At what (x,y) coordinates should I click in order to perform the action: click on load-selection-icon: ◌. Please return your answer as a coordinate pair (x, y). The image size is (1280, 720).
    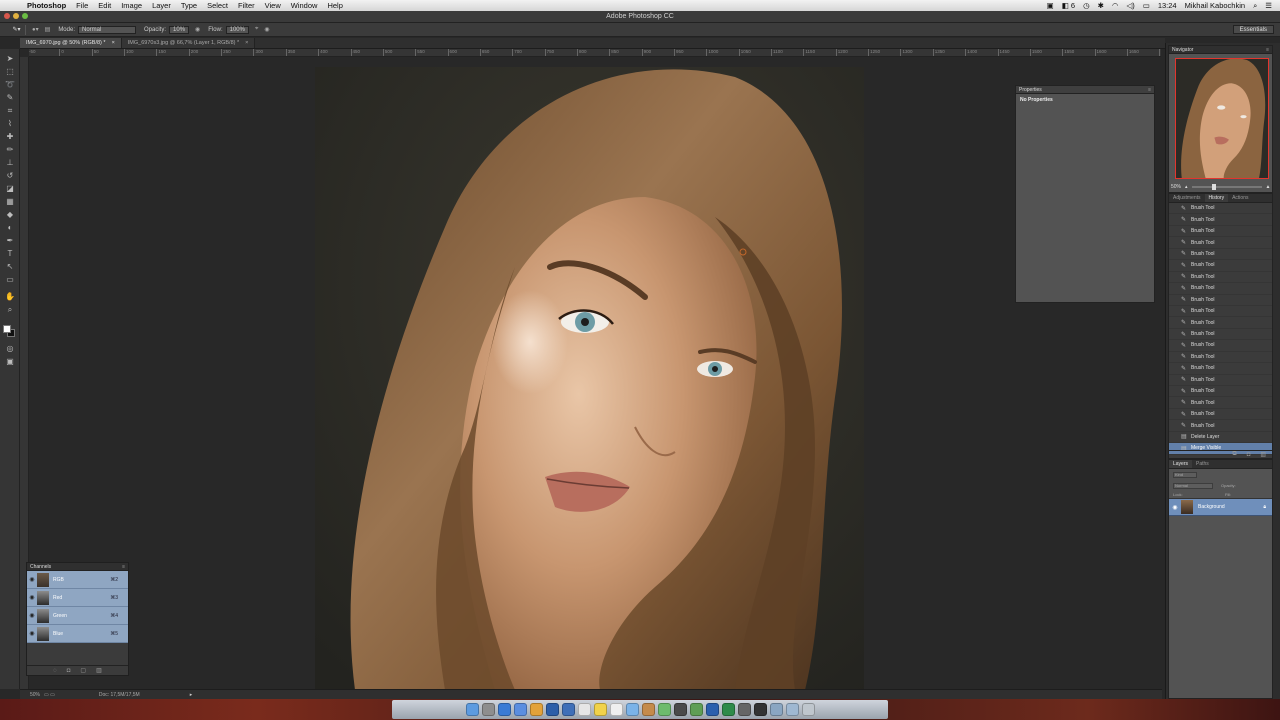
    Looking at the image, I should click on (55, 671).